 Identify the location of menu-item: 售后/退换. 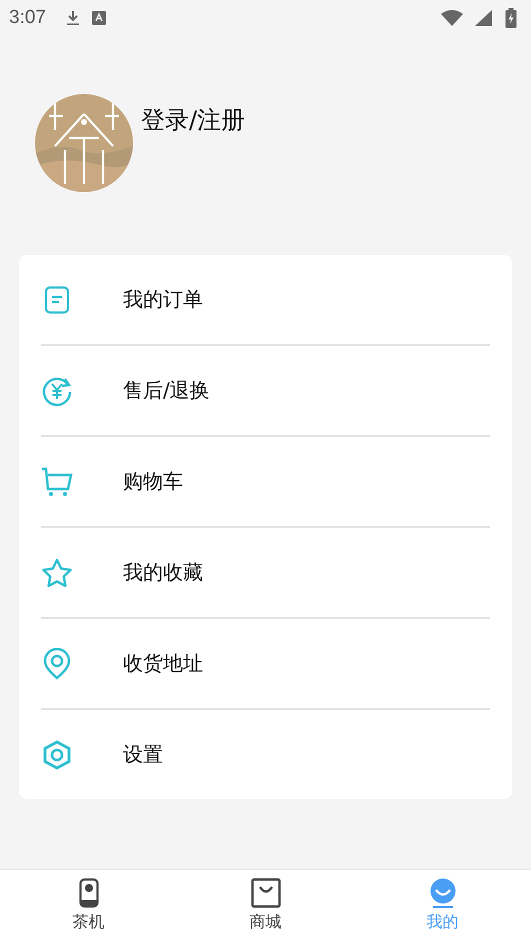
(265, 390).